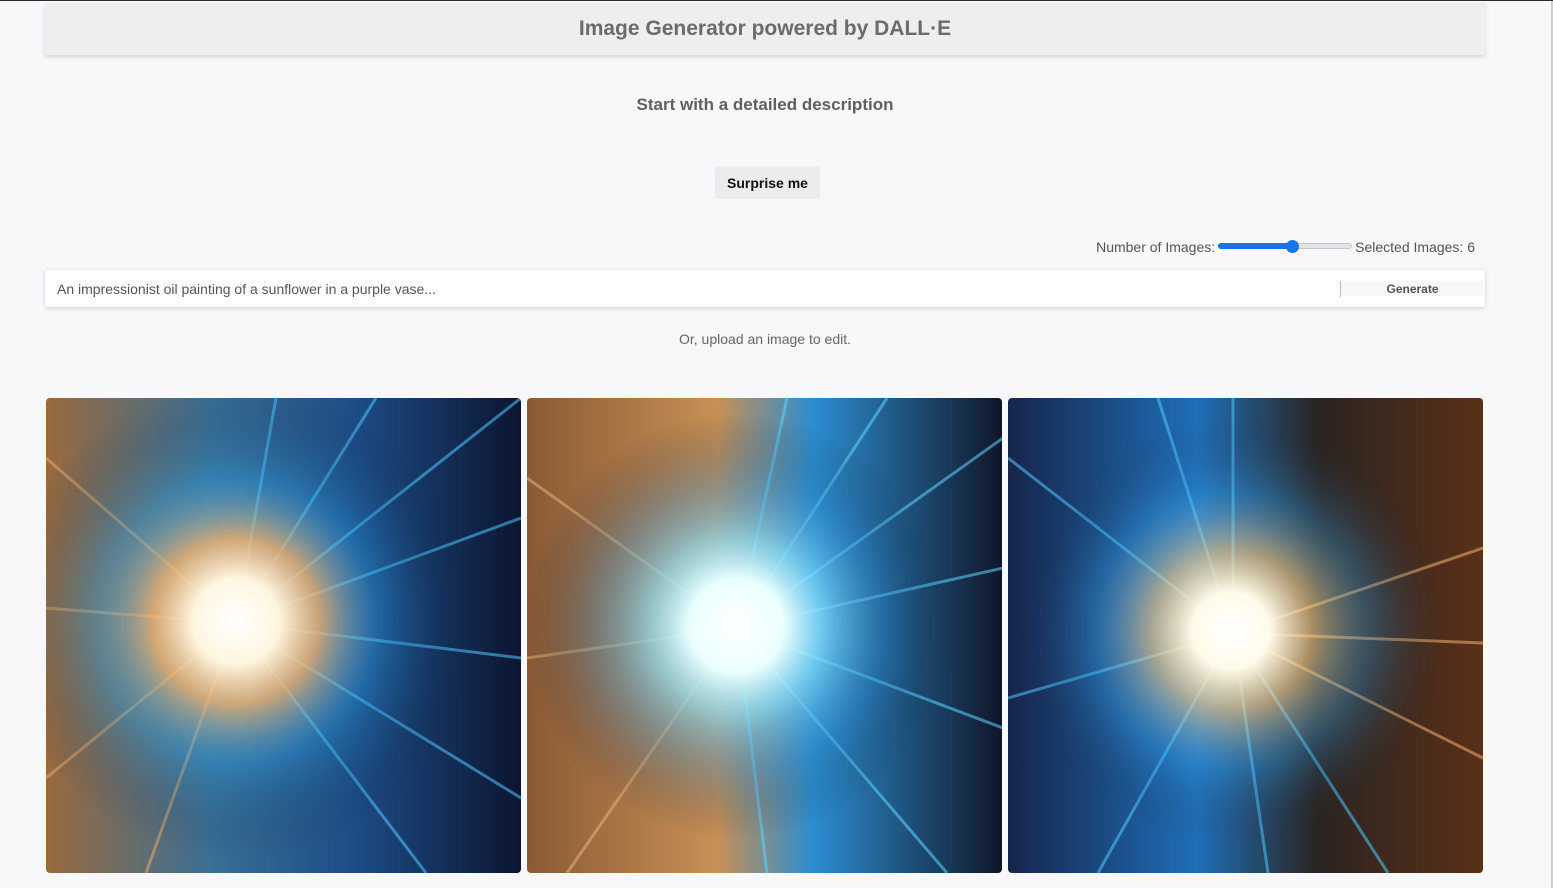 The image size is (1553, 888). I want to click on prompt-input, so click(692, 288).